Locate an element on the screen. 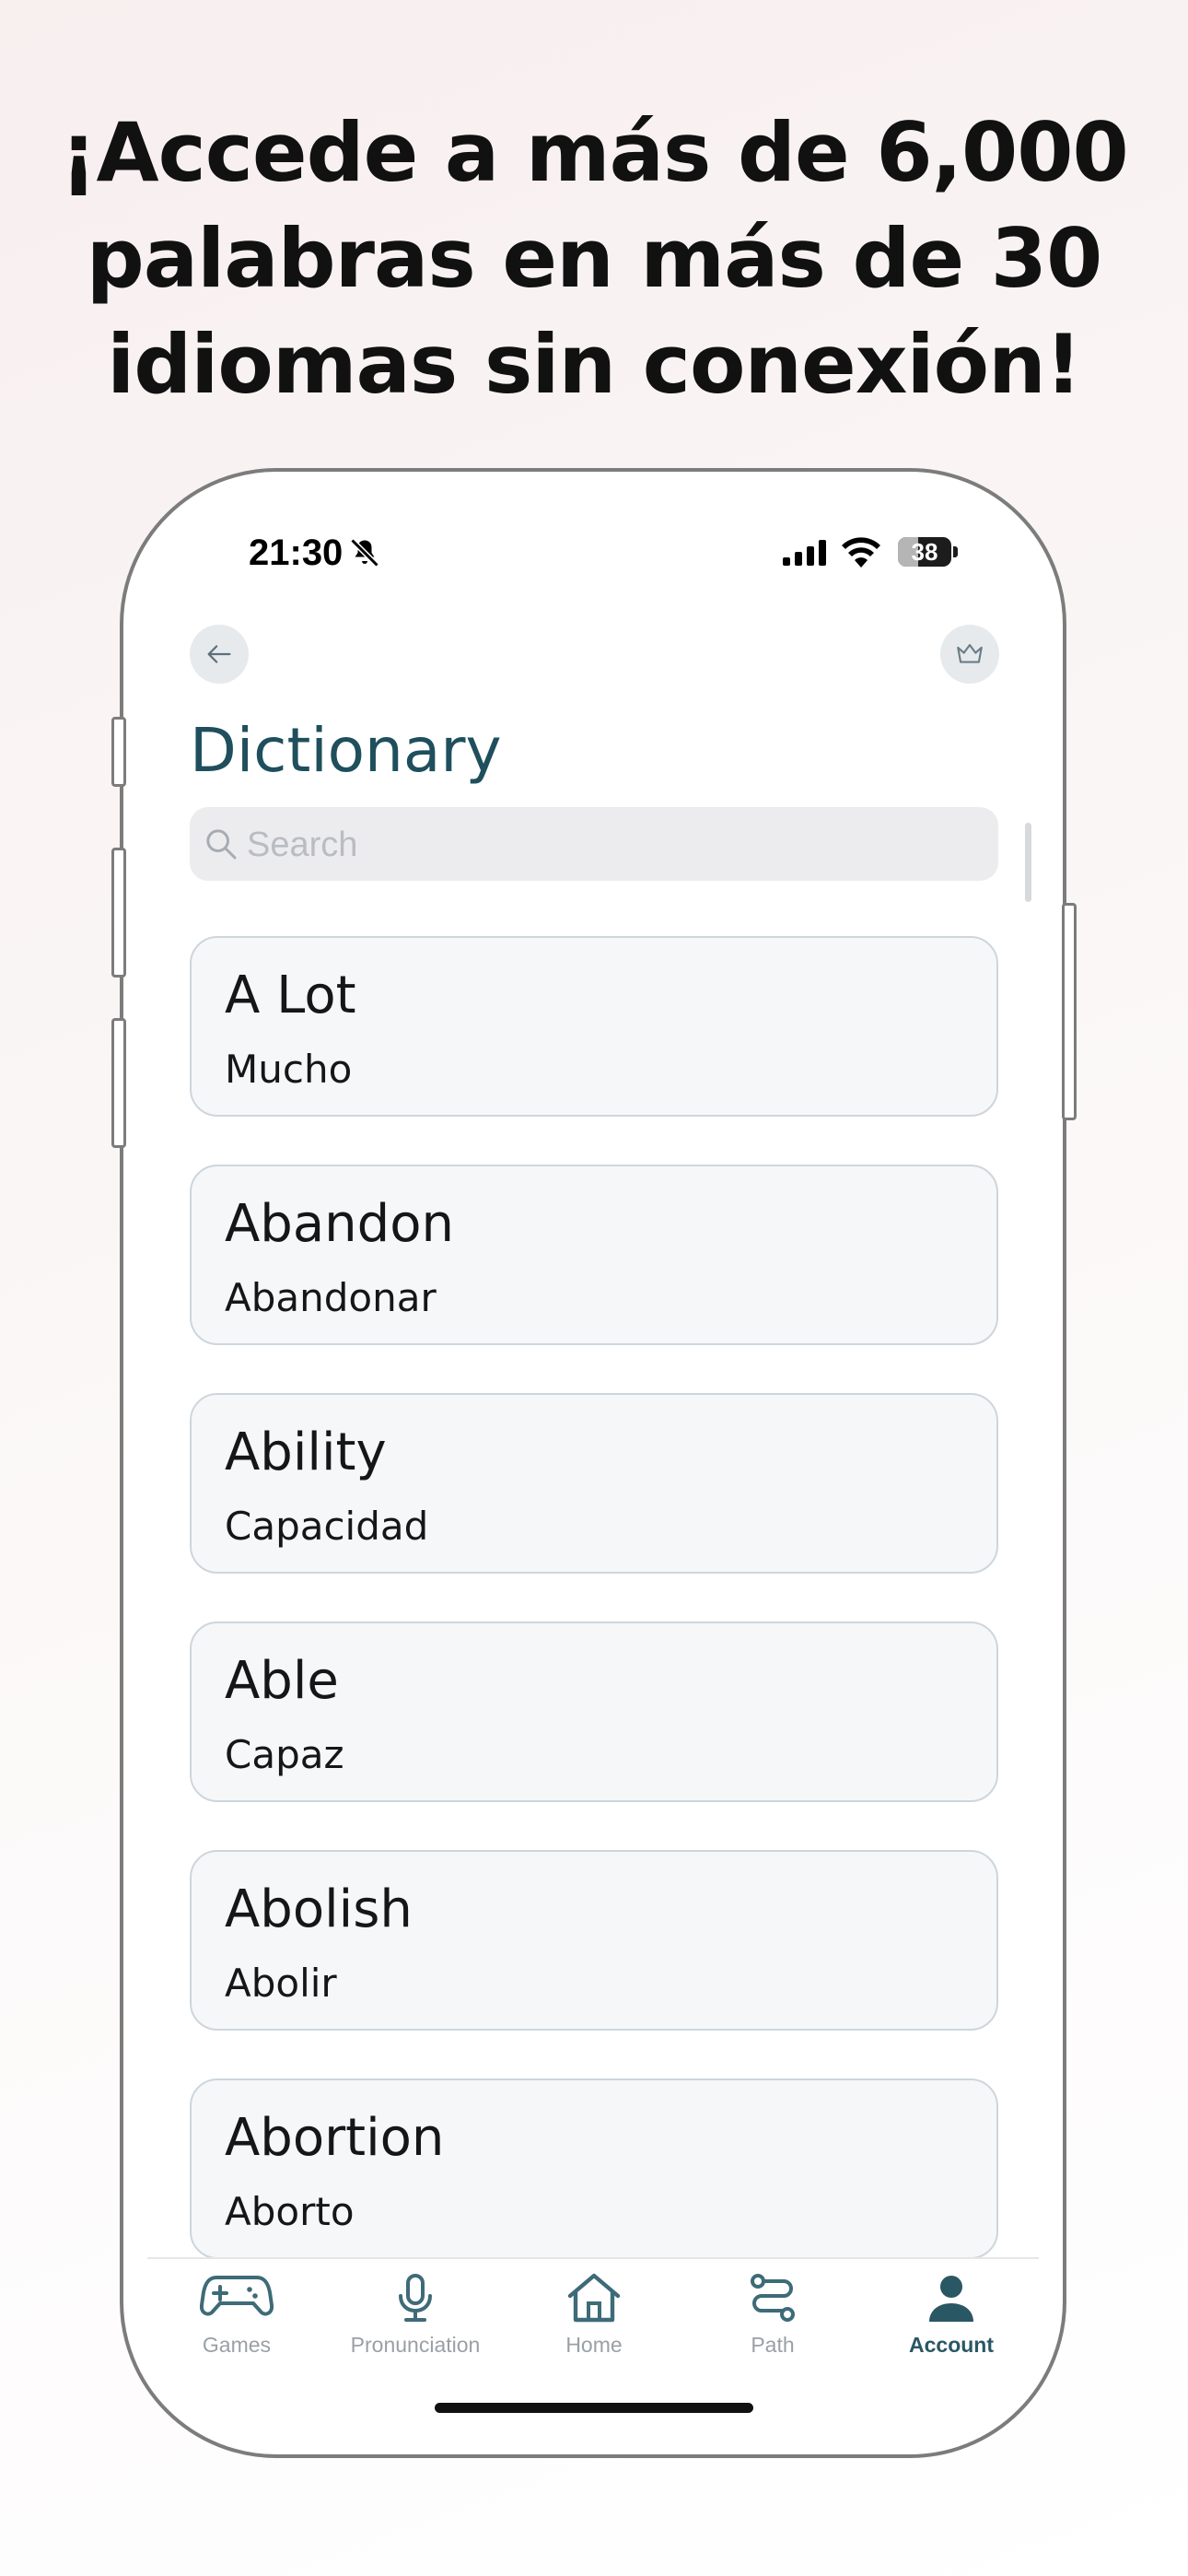  tab-path: Path is located at coordinates (772, 2322).